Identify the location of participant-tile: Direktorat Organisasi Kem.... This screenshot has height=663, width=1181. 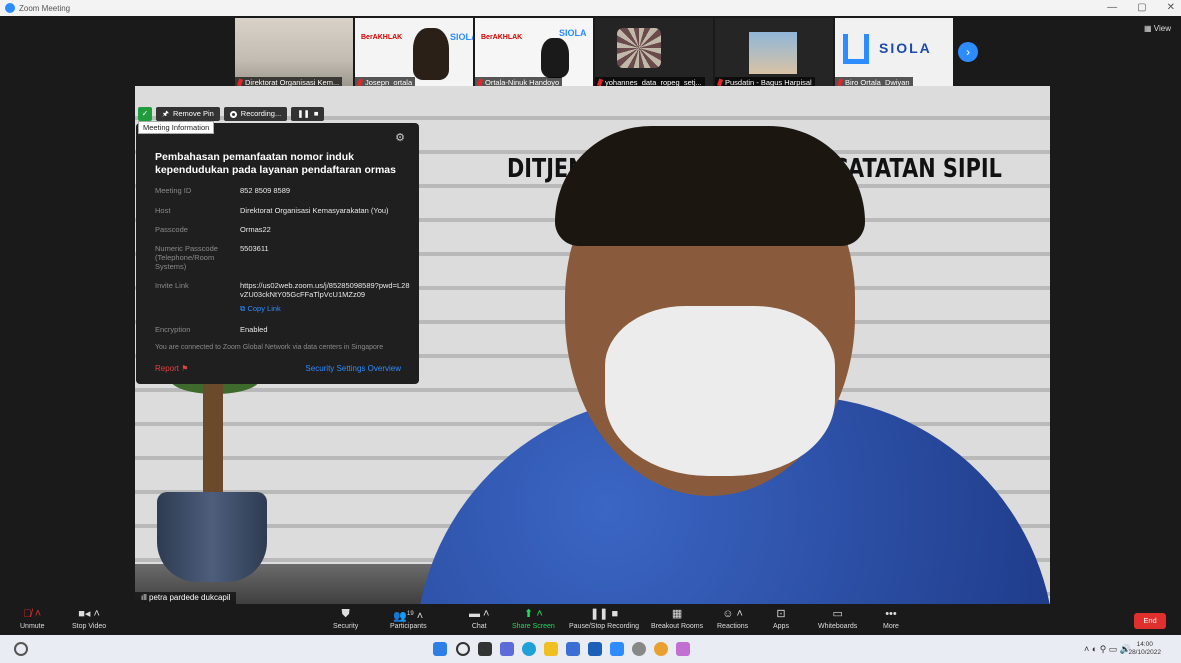
(294, 53).